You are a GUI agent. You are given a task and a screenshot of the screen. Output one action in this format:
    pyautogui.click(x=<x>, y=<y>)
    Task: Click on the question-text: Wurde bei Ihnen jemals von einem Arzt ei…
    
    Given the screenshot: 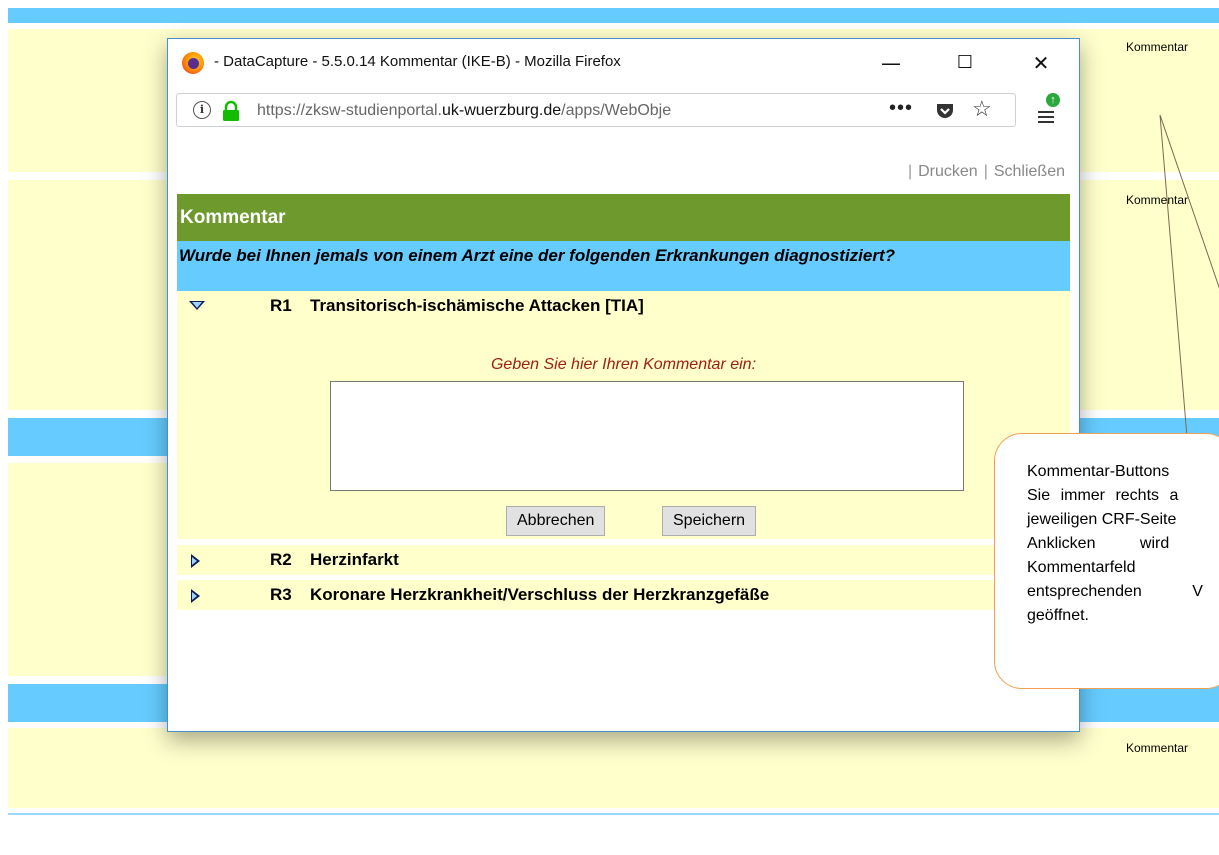 What is the action you would take?
    pyautogui.click(x=623, y=266)
    